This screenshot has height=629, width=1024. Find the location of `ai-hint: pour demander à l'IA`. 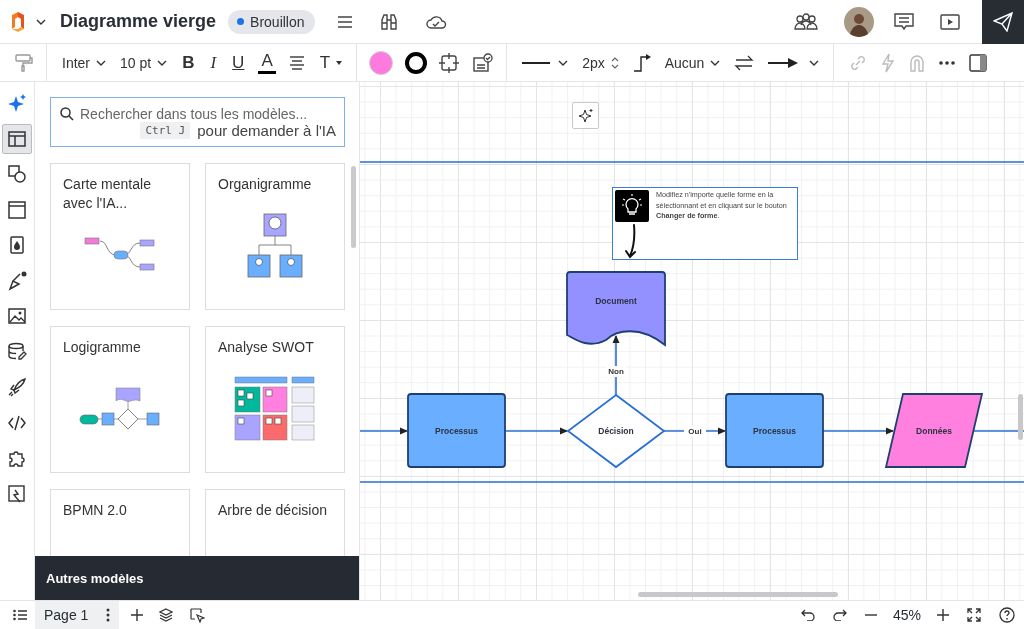

ai-hint: pour demander à l'IA is located at coordinates (266, 130).